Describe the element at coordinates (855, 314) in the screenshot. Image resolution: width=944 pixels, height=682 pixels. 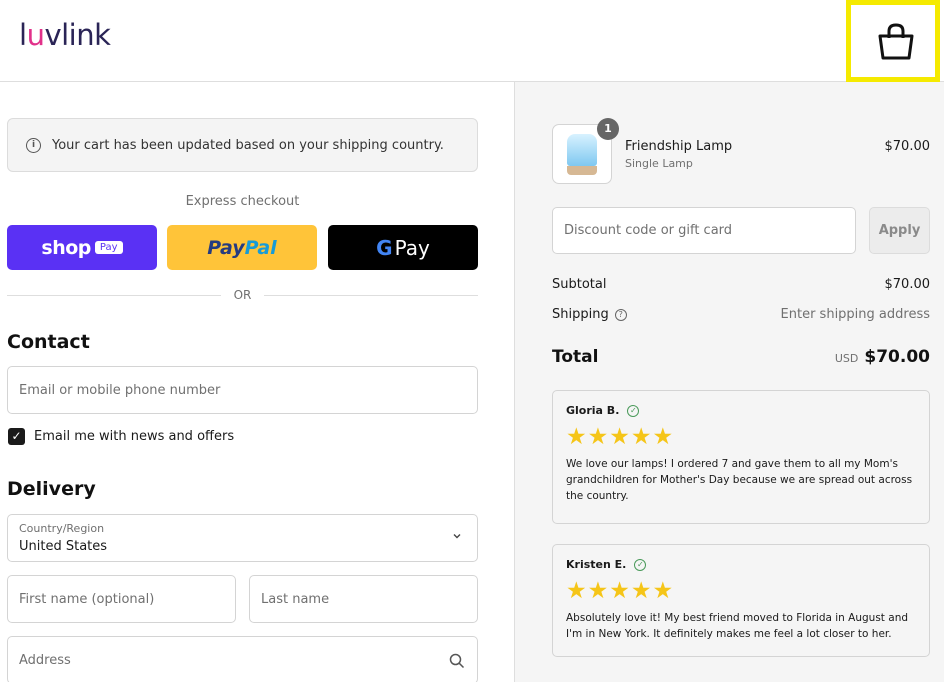
I see `shipping-value: Enter shipping address` at that location.